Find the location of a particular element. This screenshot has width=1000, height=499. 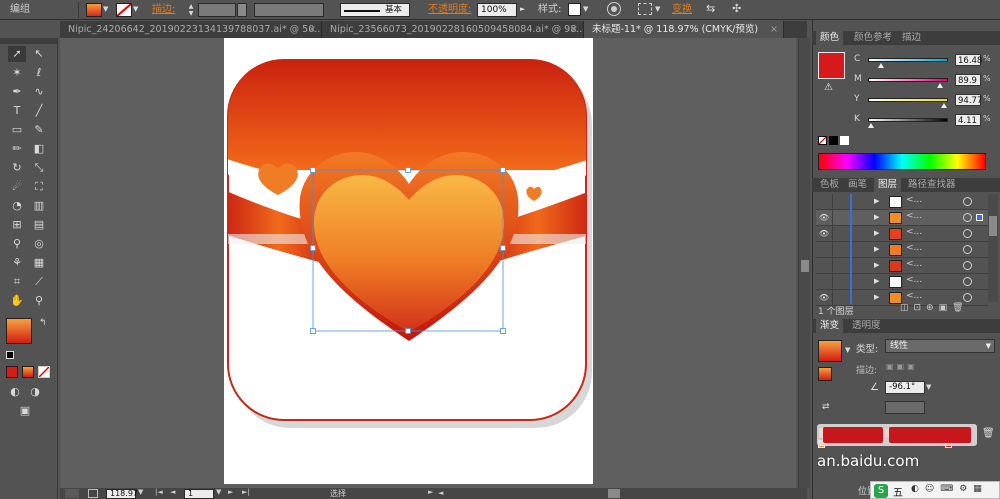

stroke-swatch is located at coordinates (124, 10).